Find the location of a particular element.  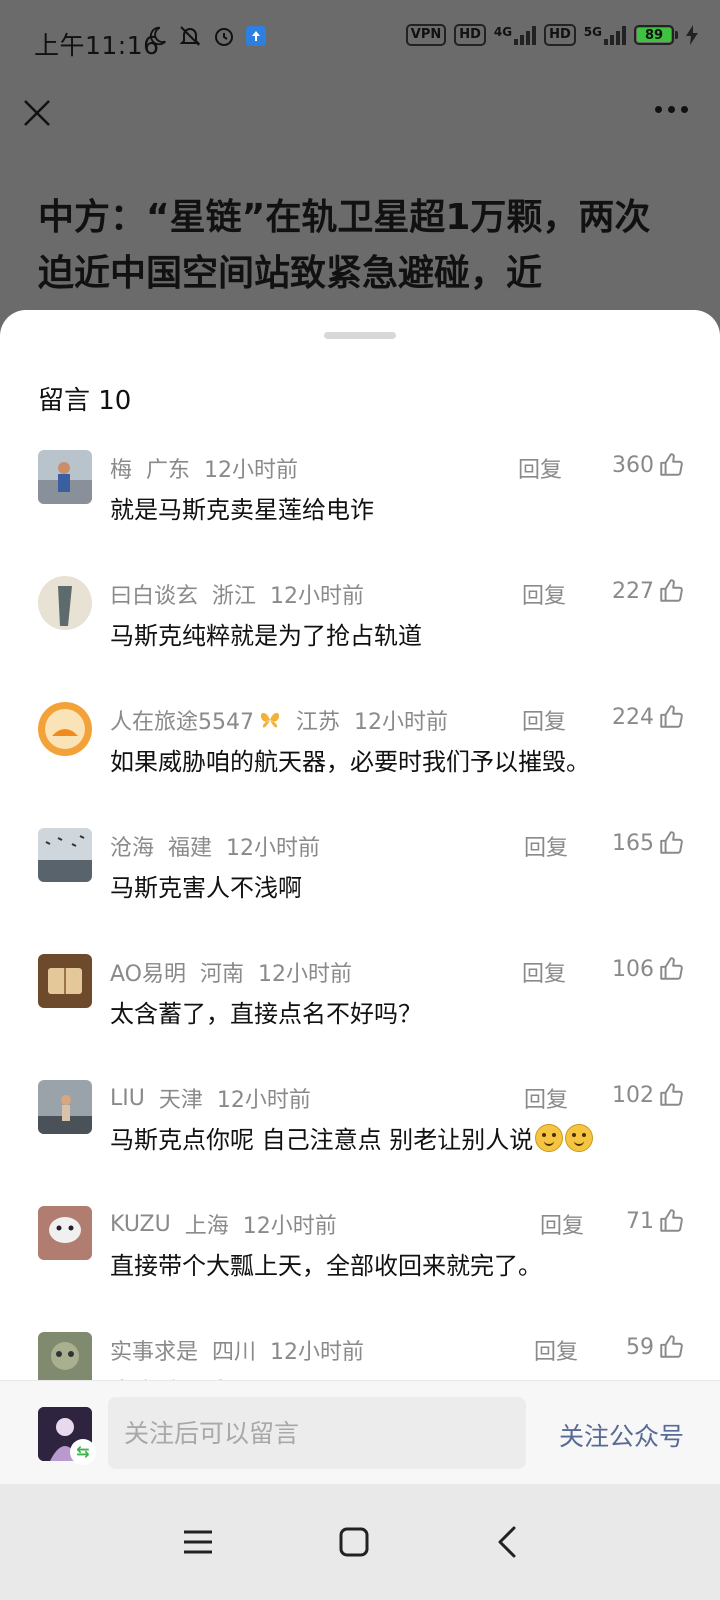

close-icon is located at coordinates (37, 113).